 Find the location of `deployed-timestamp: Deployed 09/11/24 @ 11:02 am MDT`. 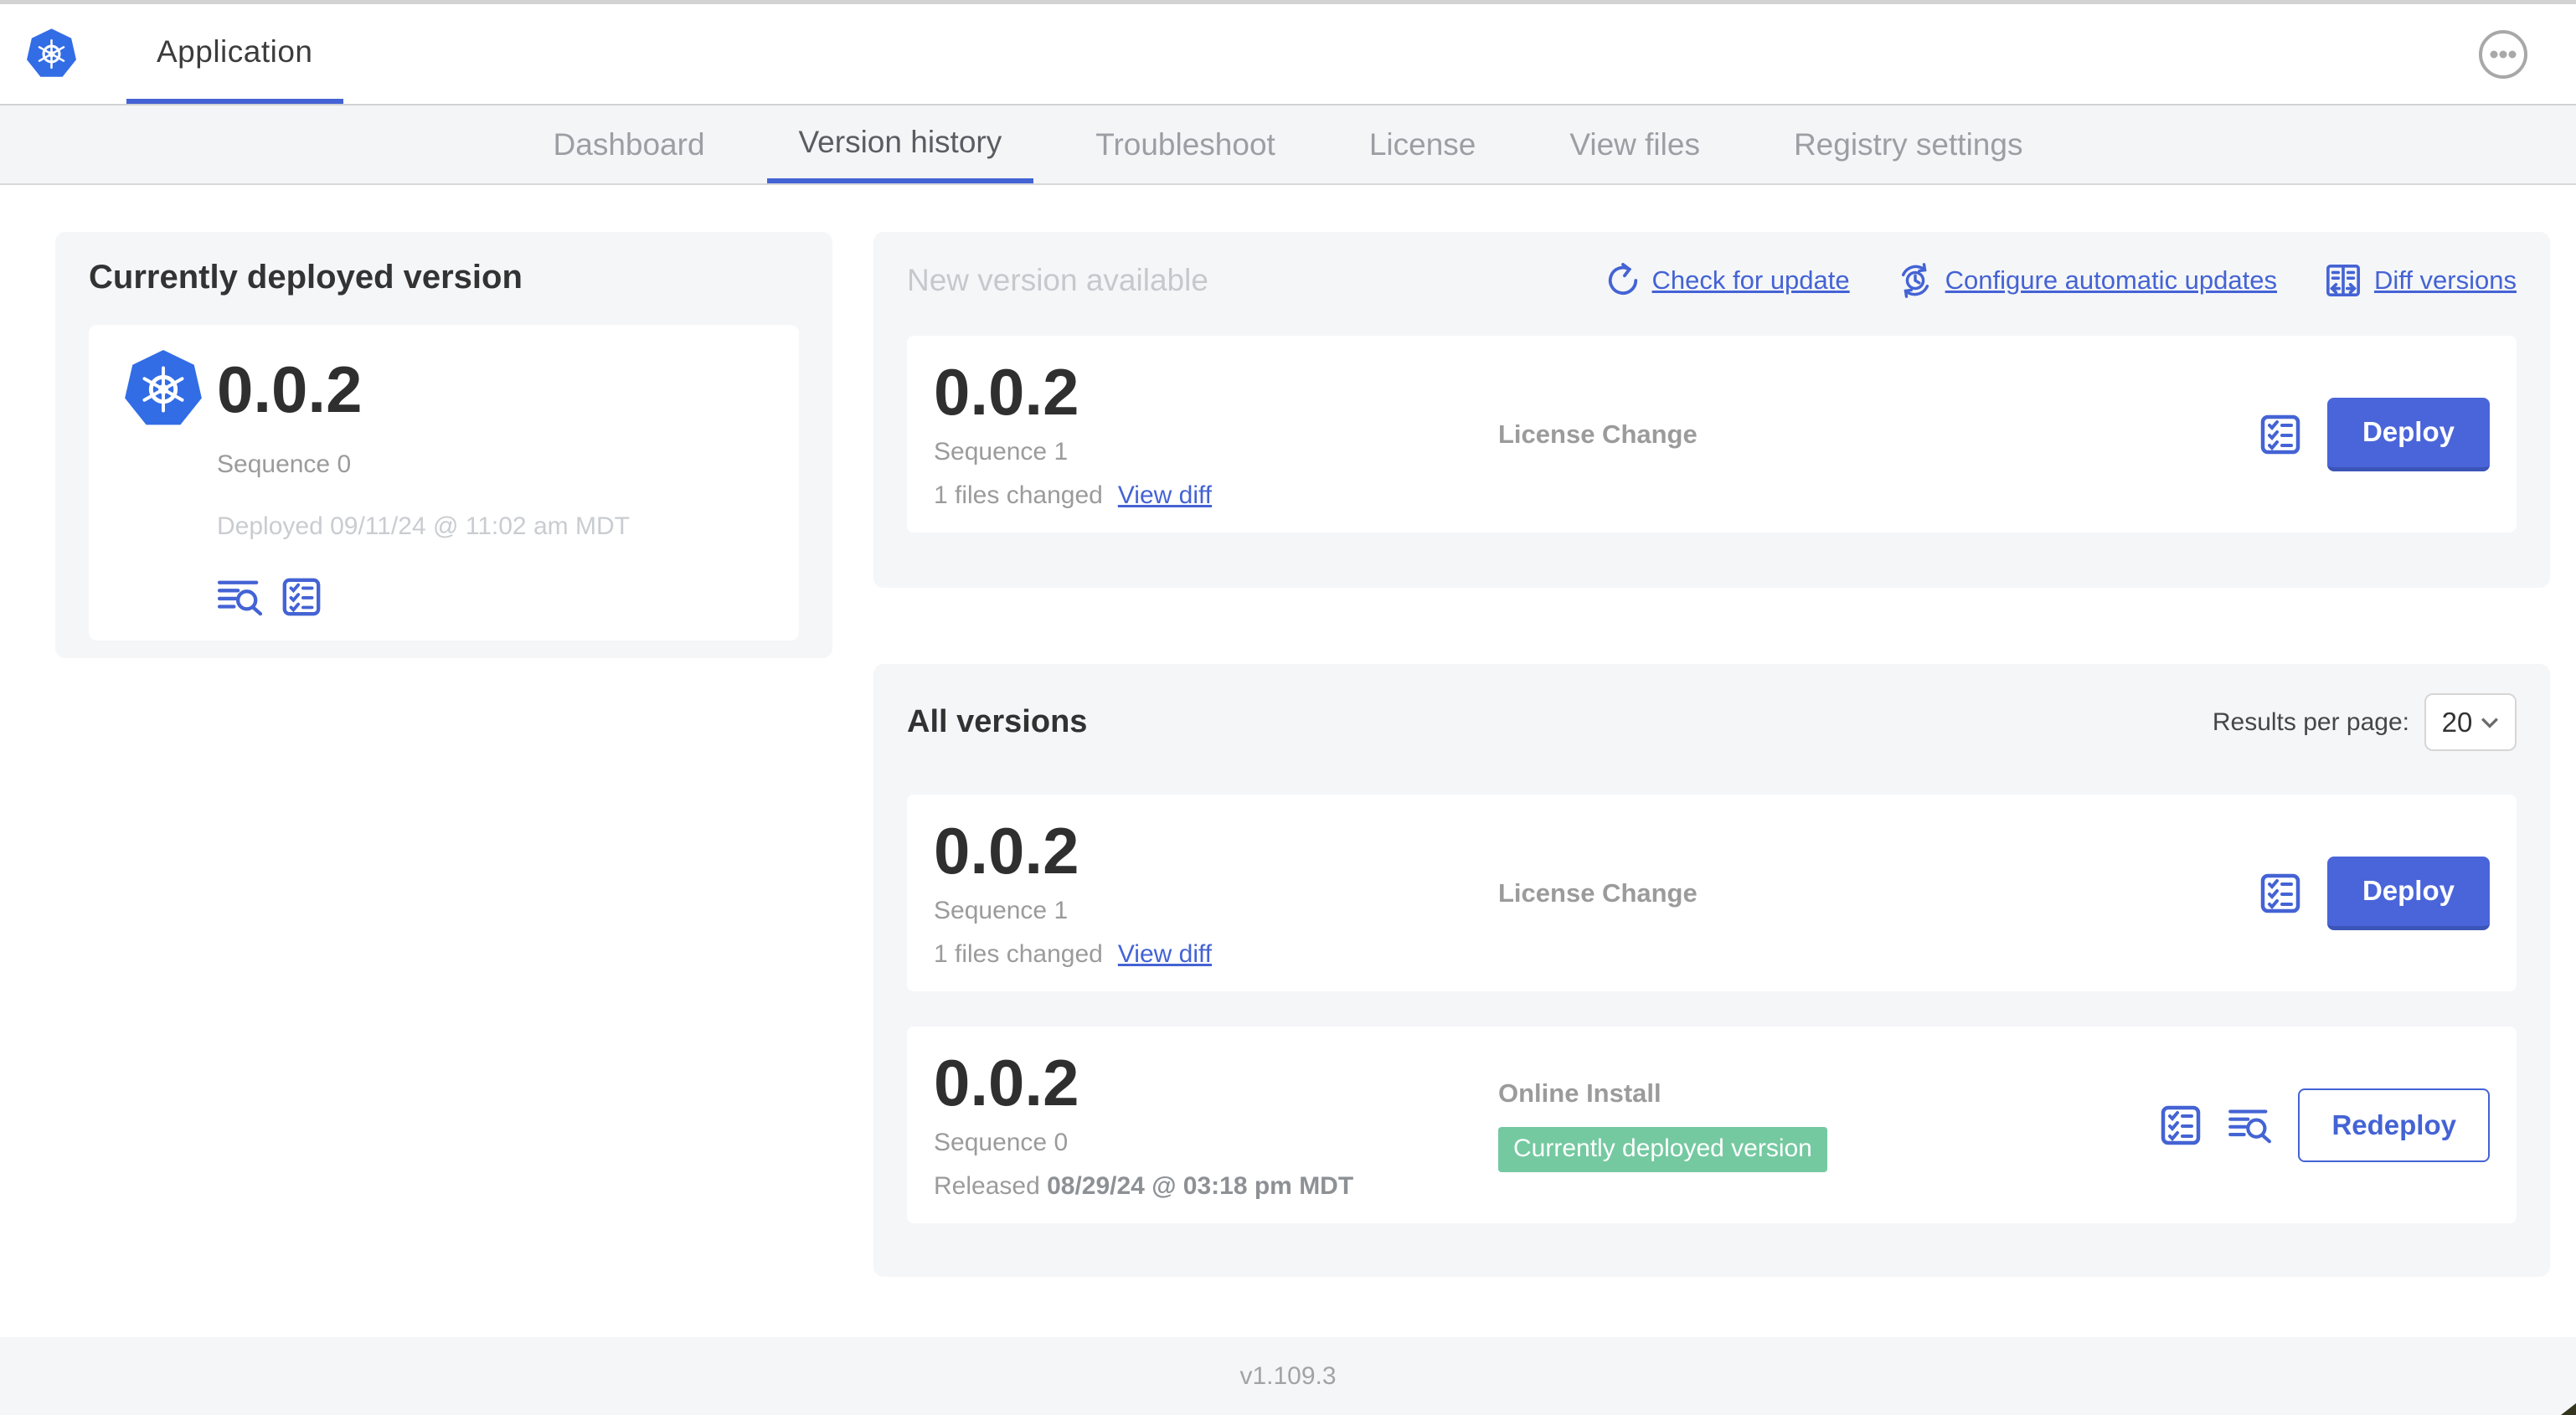

deployed-timestamp: Deployed 09/11/24 @ 11:02 am MDT is located at coordinates (423, 526).